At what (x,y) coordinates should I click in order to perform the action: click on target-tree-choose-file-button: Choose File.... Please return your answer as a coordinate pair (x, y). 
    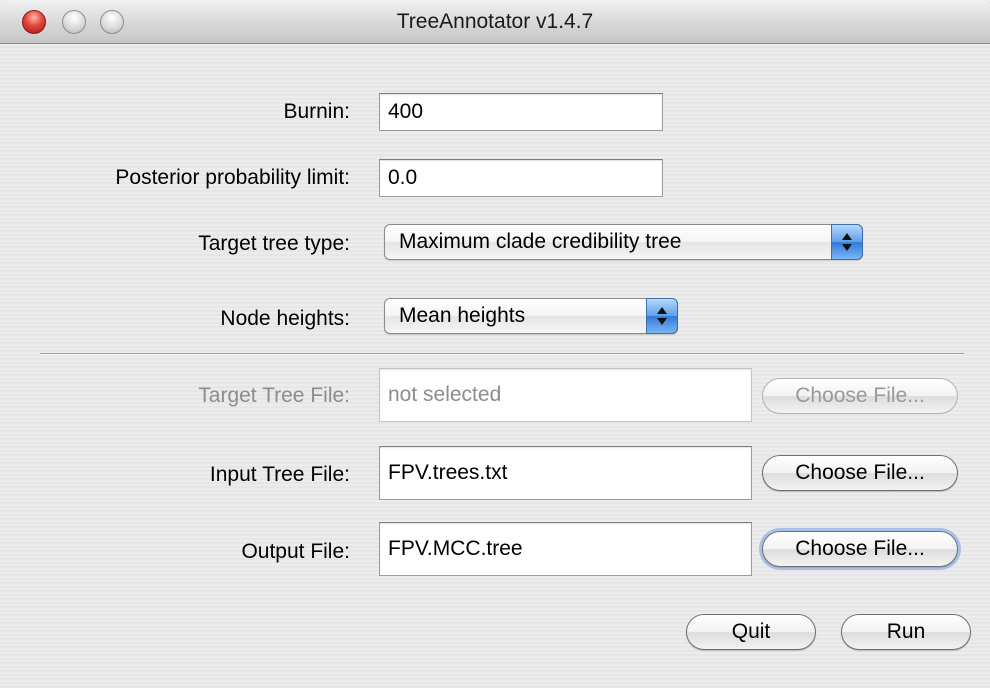
    Looking at the image, I should click on (860, 396).